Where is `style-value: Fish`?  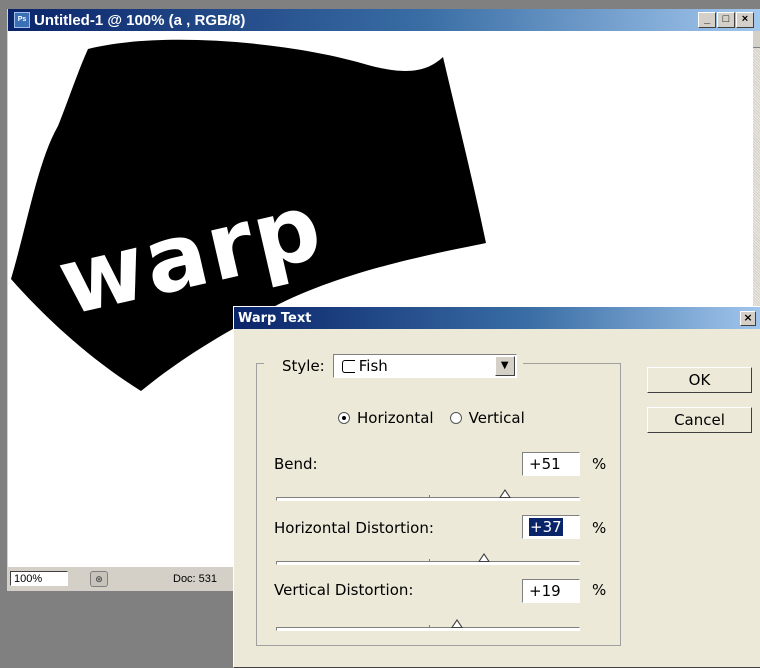
style-value: Fish is located at coordinates (373, 366).